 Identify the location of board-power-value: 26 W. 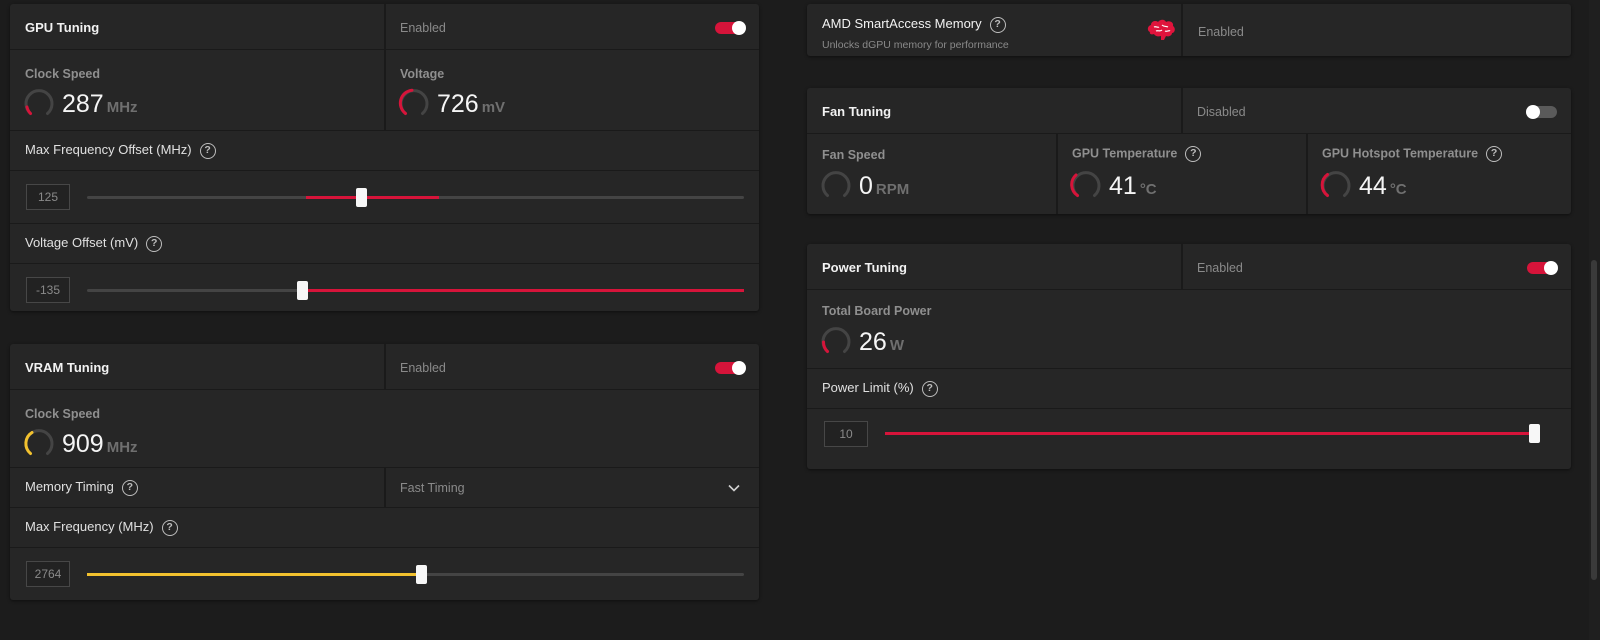
(881, 342).